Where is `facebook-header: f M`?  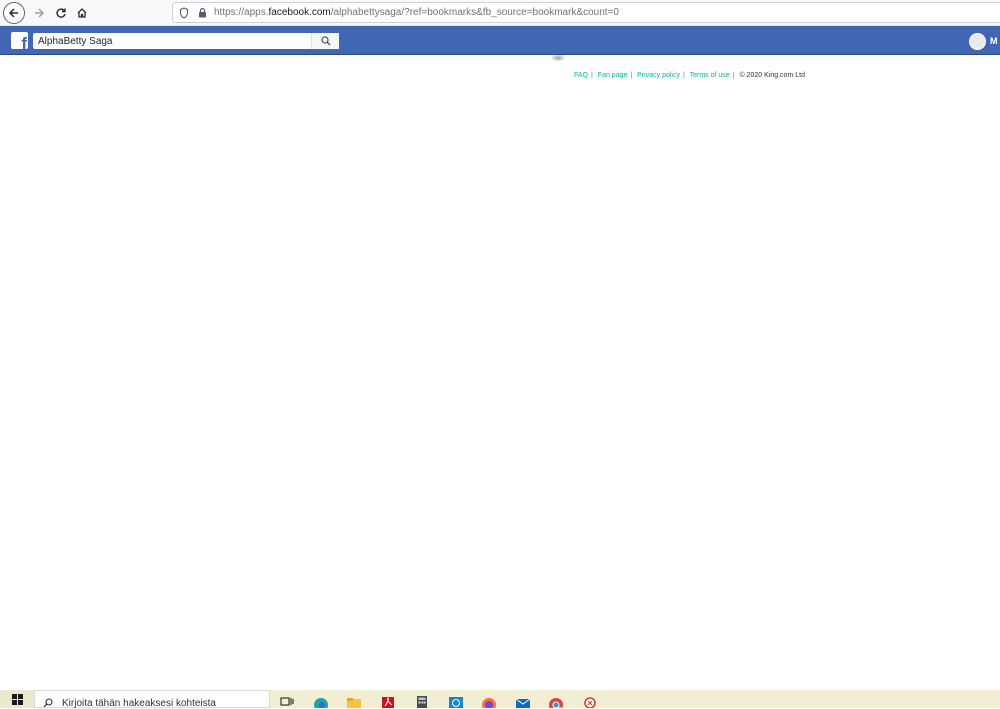
facebook-header: f M is located at coordinates (500, 40).